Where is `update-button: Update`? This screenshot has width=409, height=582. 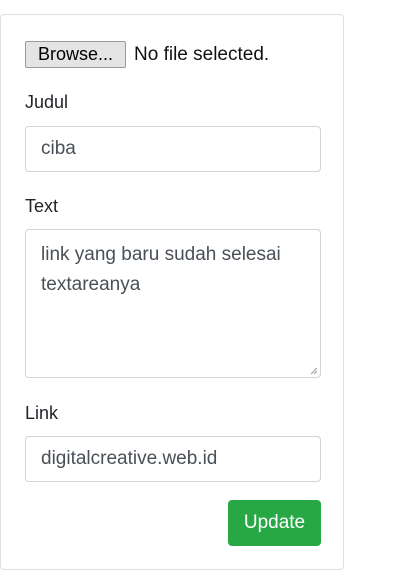 update-button: Update is located at coordinates (274, 523).